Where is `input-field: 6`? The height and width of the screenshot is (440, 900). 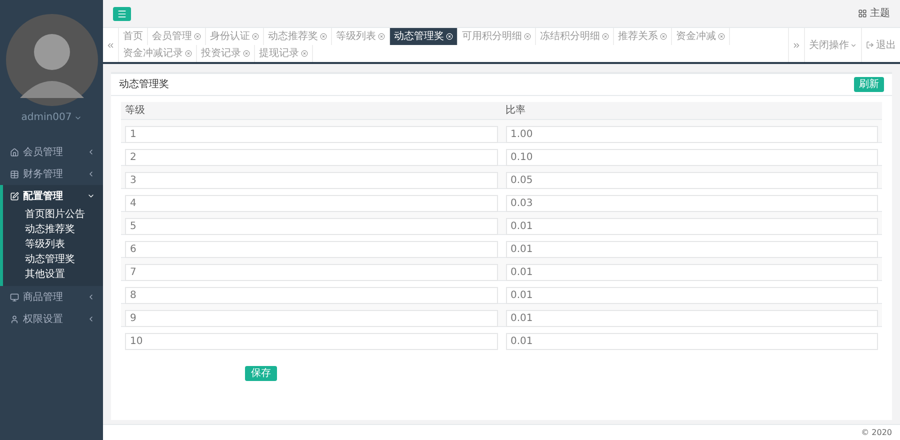 input-field: 6 is located at coordinates (311, 249).